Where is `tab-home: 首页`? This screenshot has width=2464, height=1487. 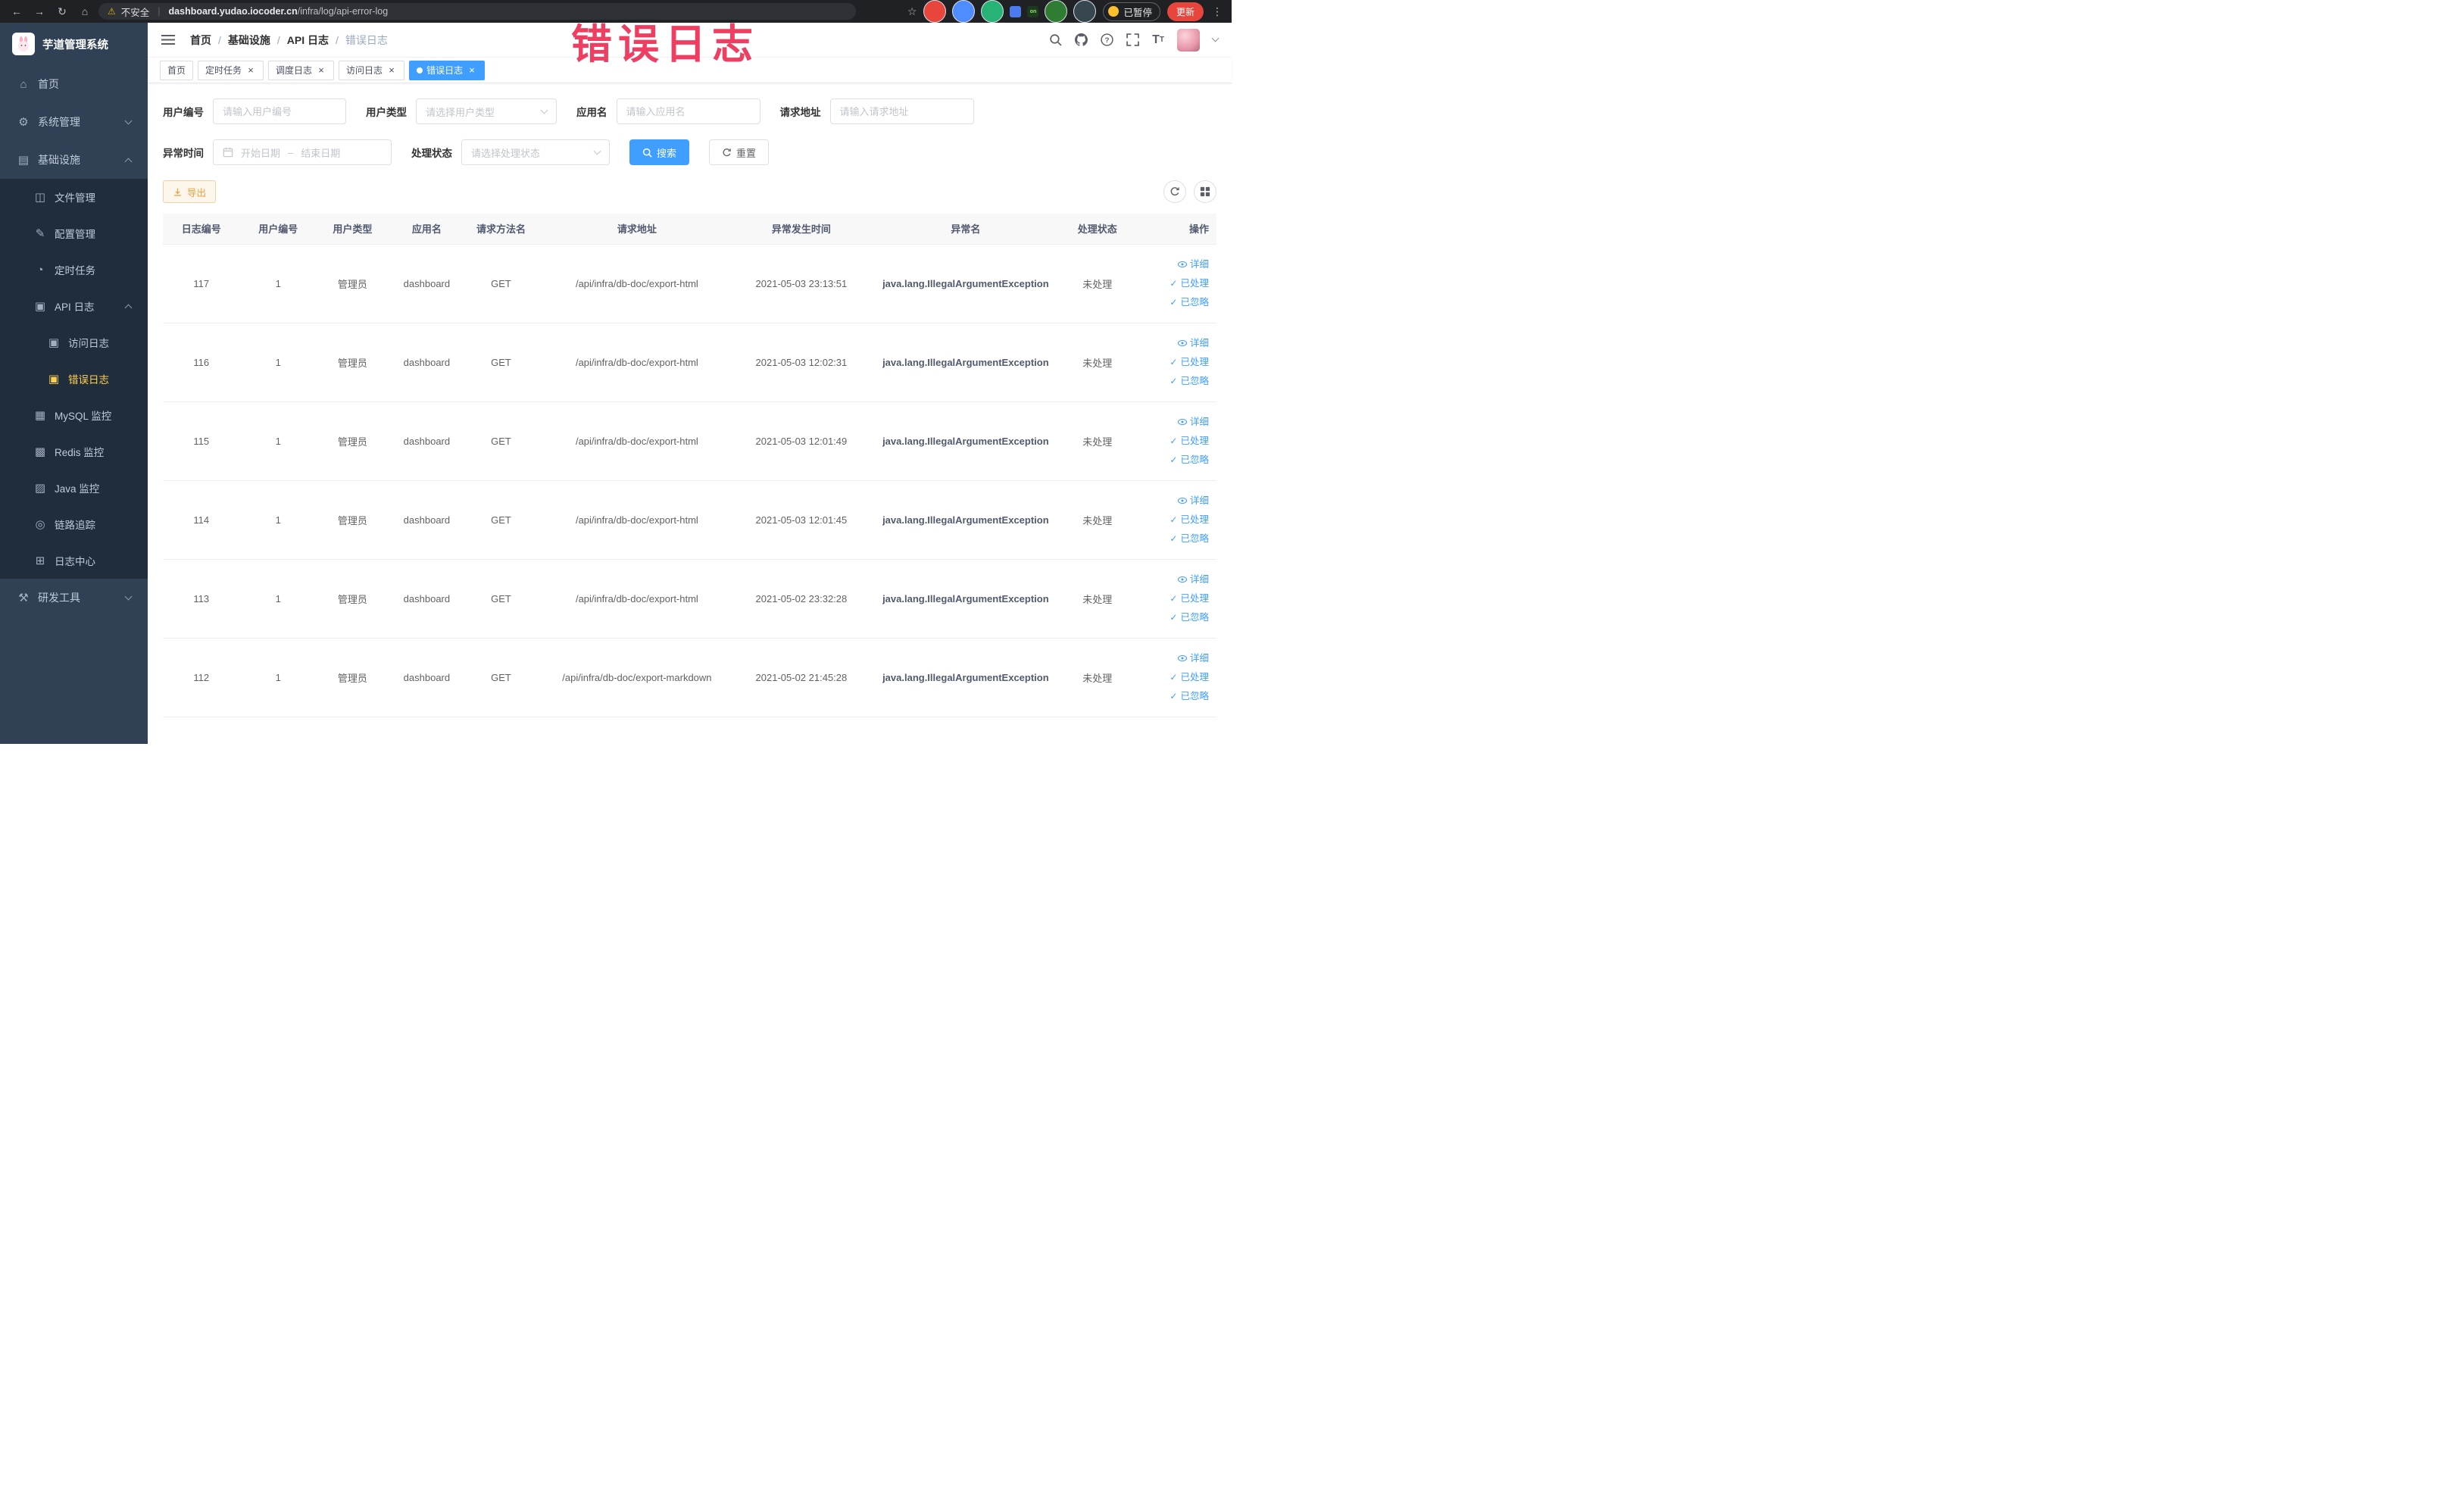
tab-home: 首页 is located at coordinates (177, 70).